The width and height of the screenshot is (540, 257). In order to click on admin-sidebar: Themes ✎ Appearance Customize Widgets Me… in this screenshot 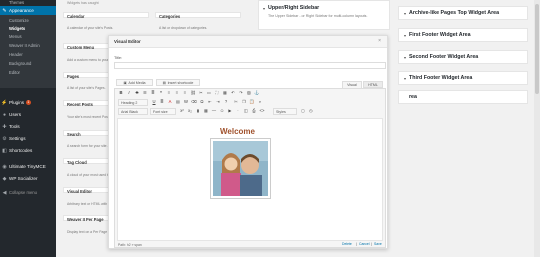, I will do `click(28, 128)`.